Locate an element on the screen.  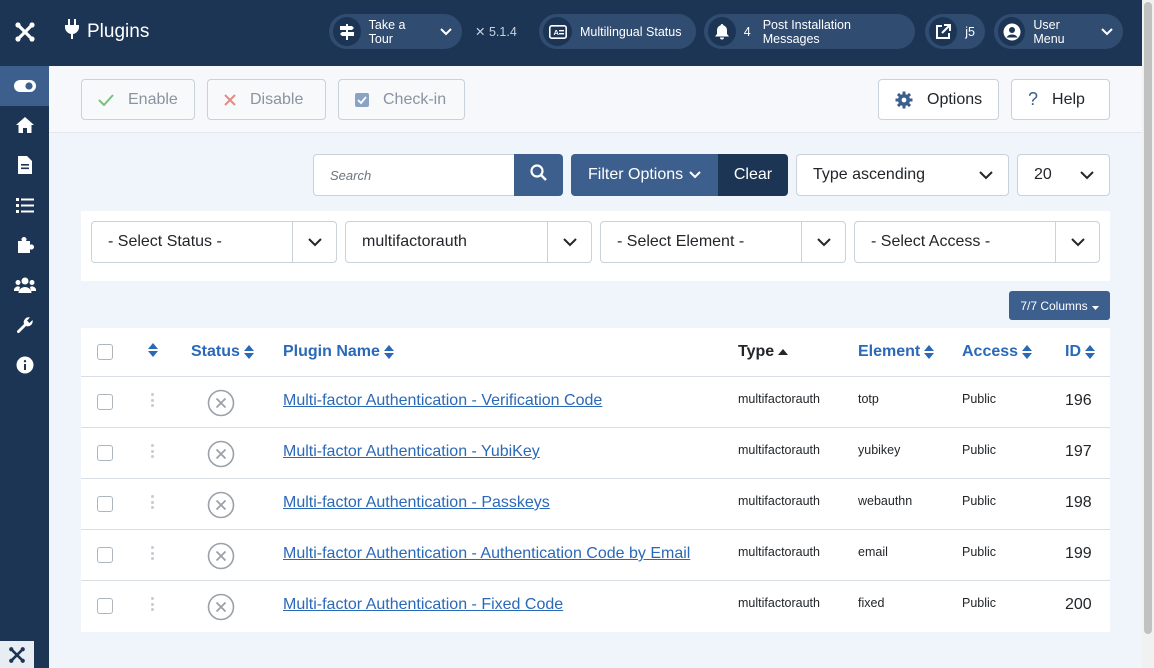
site-name-label: j5 is located at coordinates (970, 31).